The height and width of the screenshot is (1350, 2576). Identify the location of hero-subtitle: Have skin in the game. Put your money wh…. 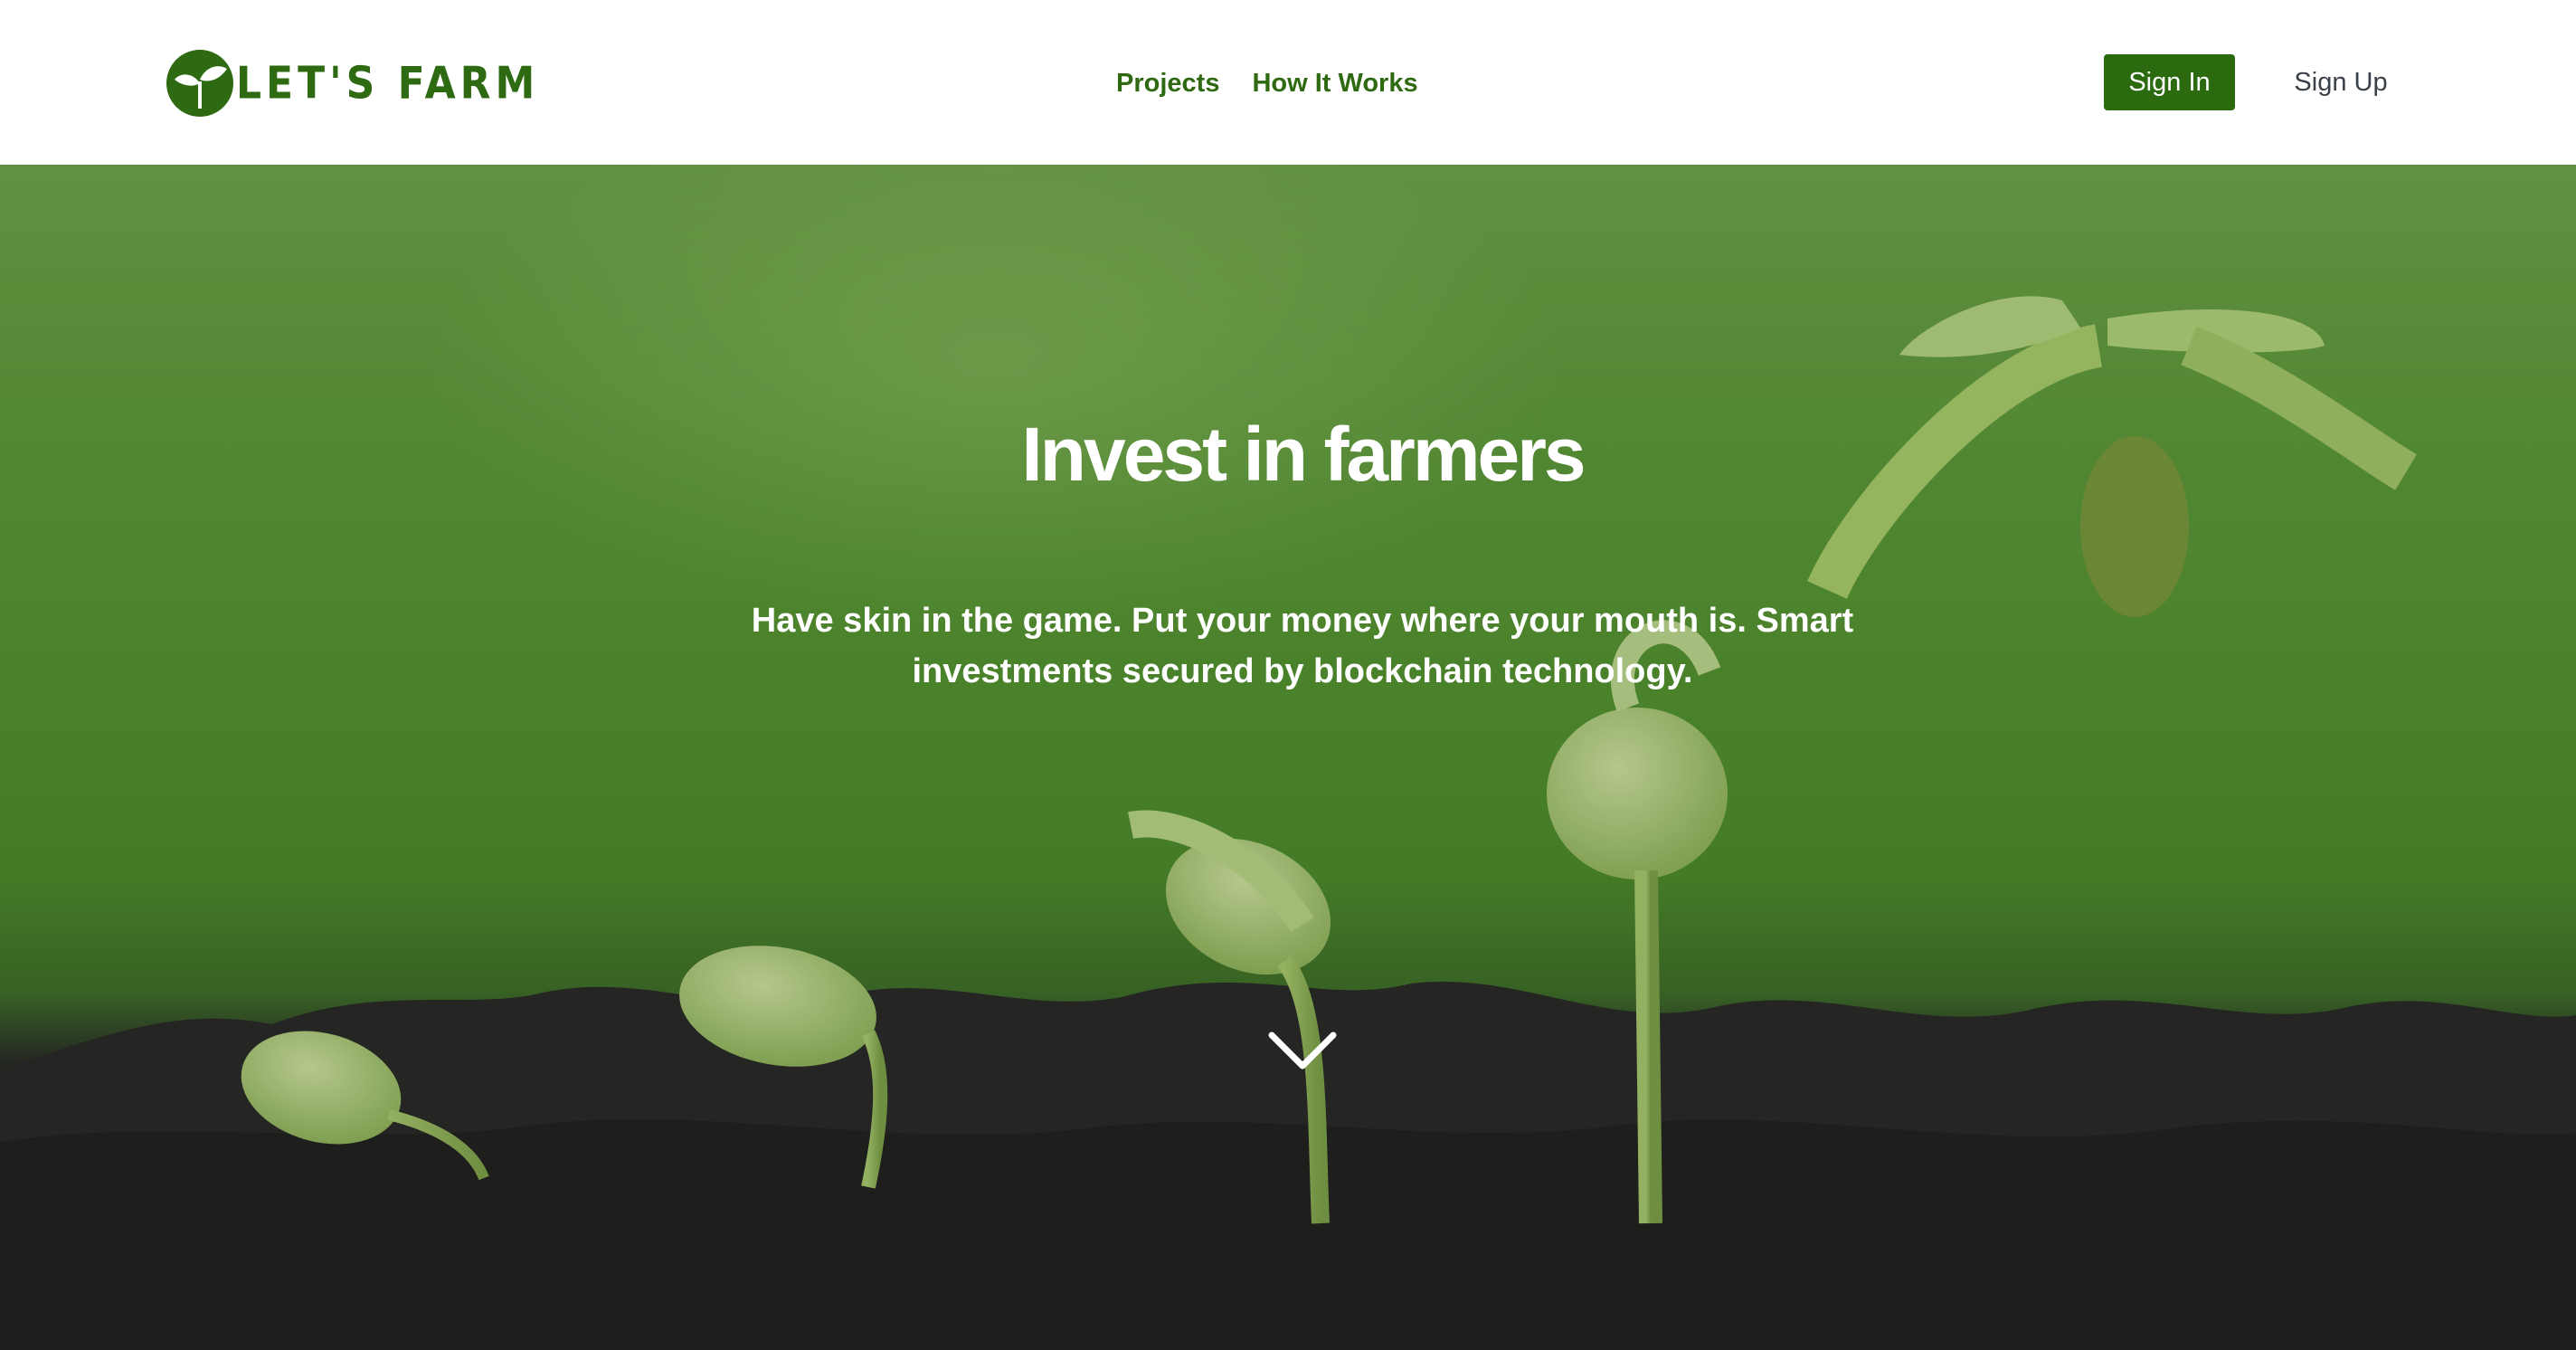
(1302, 646).